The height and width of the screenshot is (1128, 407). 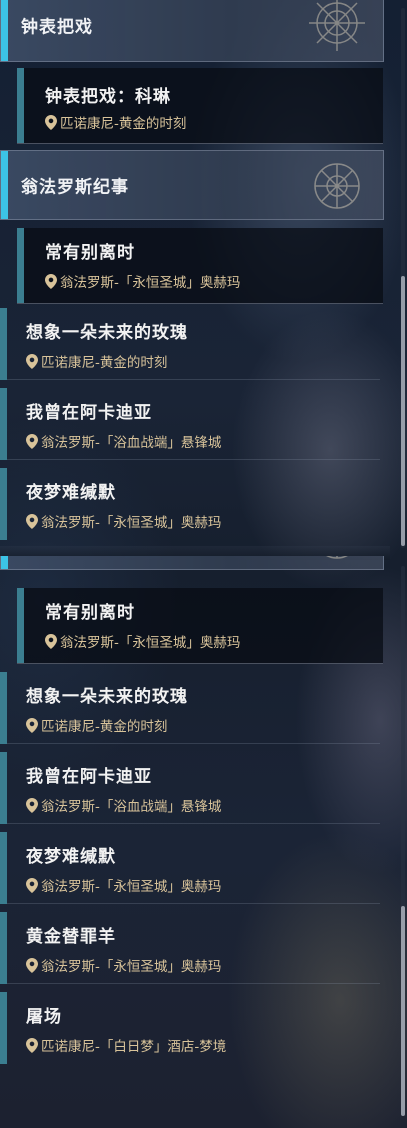 What do you see at coordinates (190, 948) in the screenshot?
I see `quest-item: 黄金替罪羊 翁法罗斯-「永恒圣城」奥赫玛` at bounding box center [190, 948].